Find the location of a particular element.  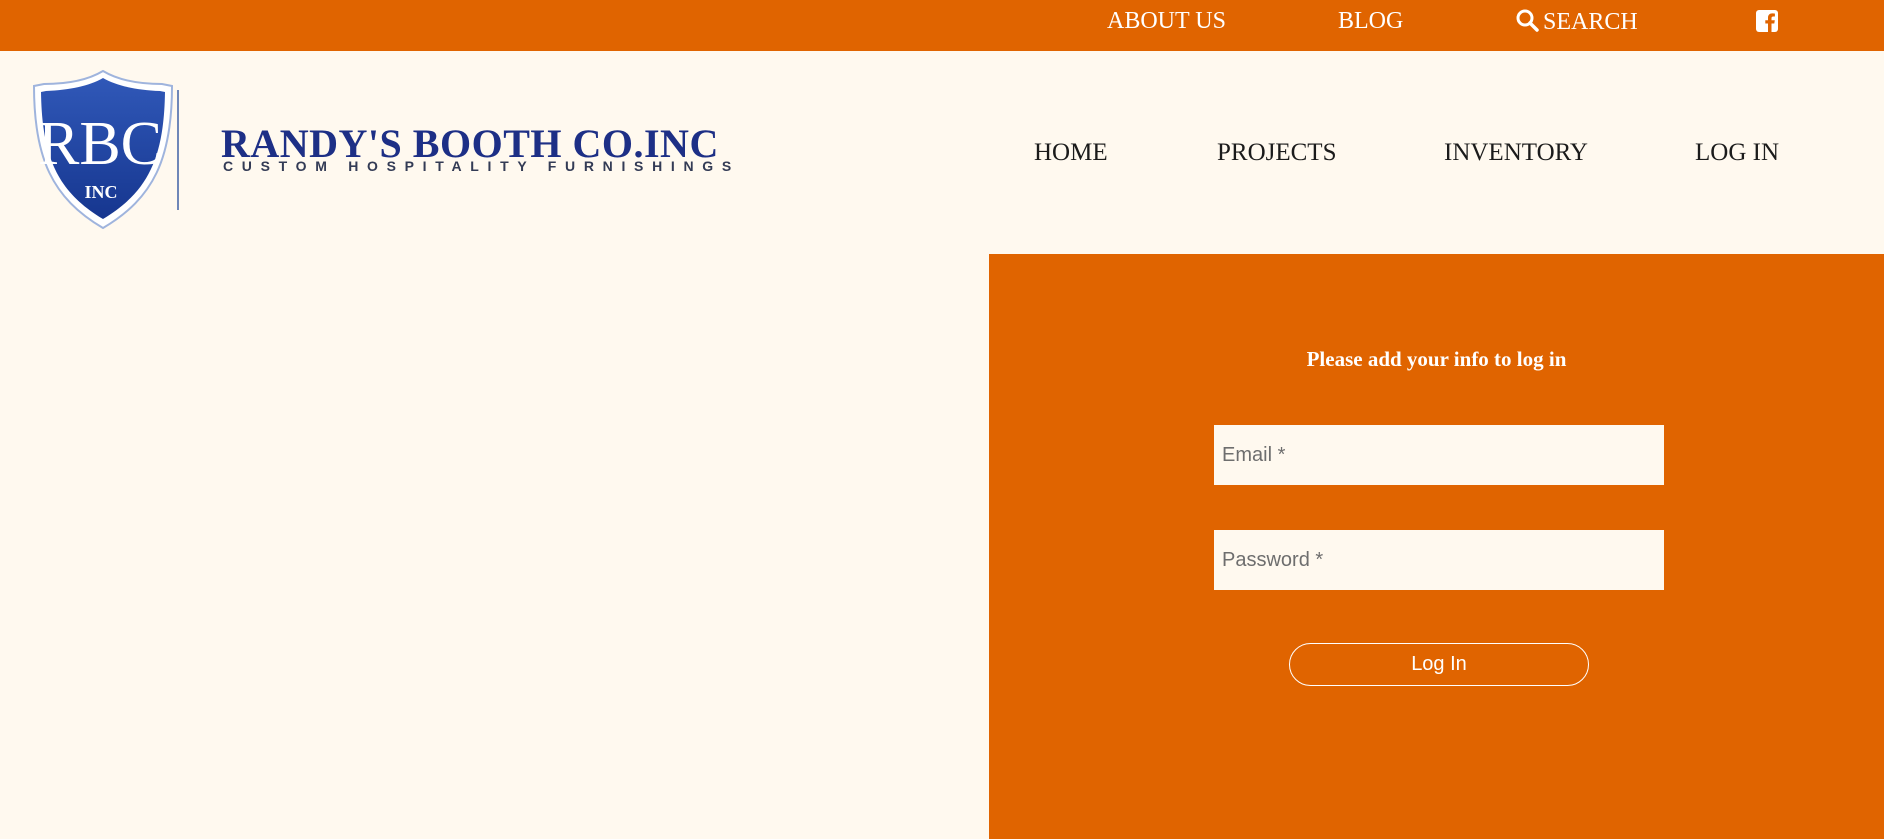

search-link: SEARCH is located at coordinates (1576, 21).